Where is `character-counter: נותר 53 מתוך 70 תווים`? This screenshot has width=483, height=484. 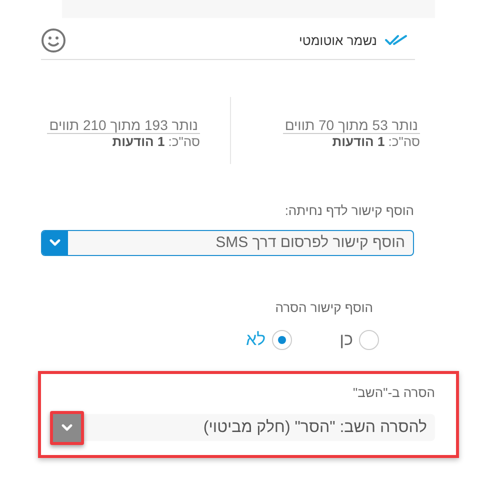
character-counter: נותר 53 מתוך 70 תווים is located at coordinates (351, 125).